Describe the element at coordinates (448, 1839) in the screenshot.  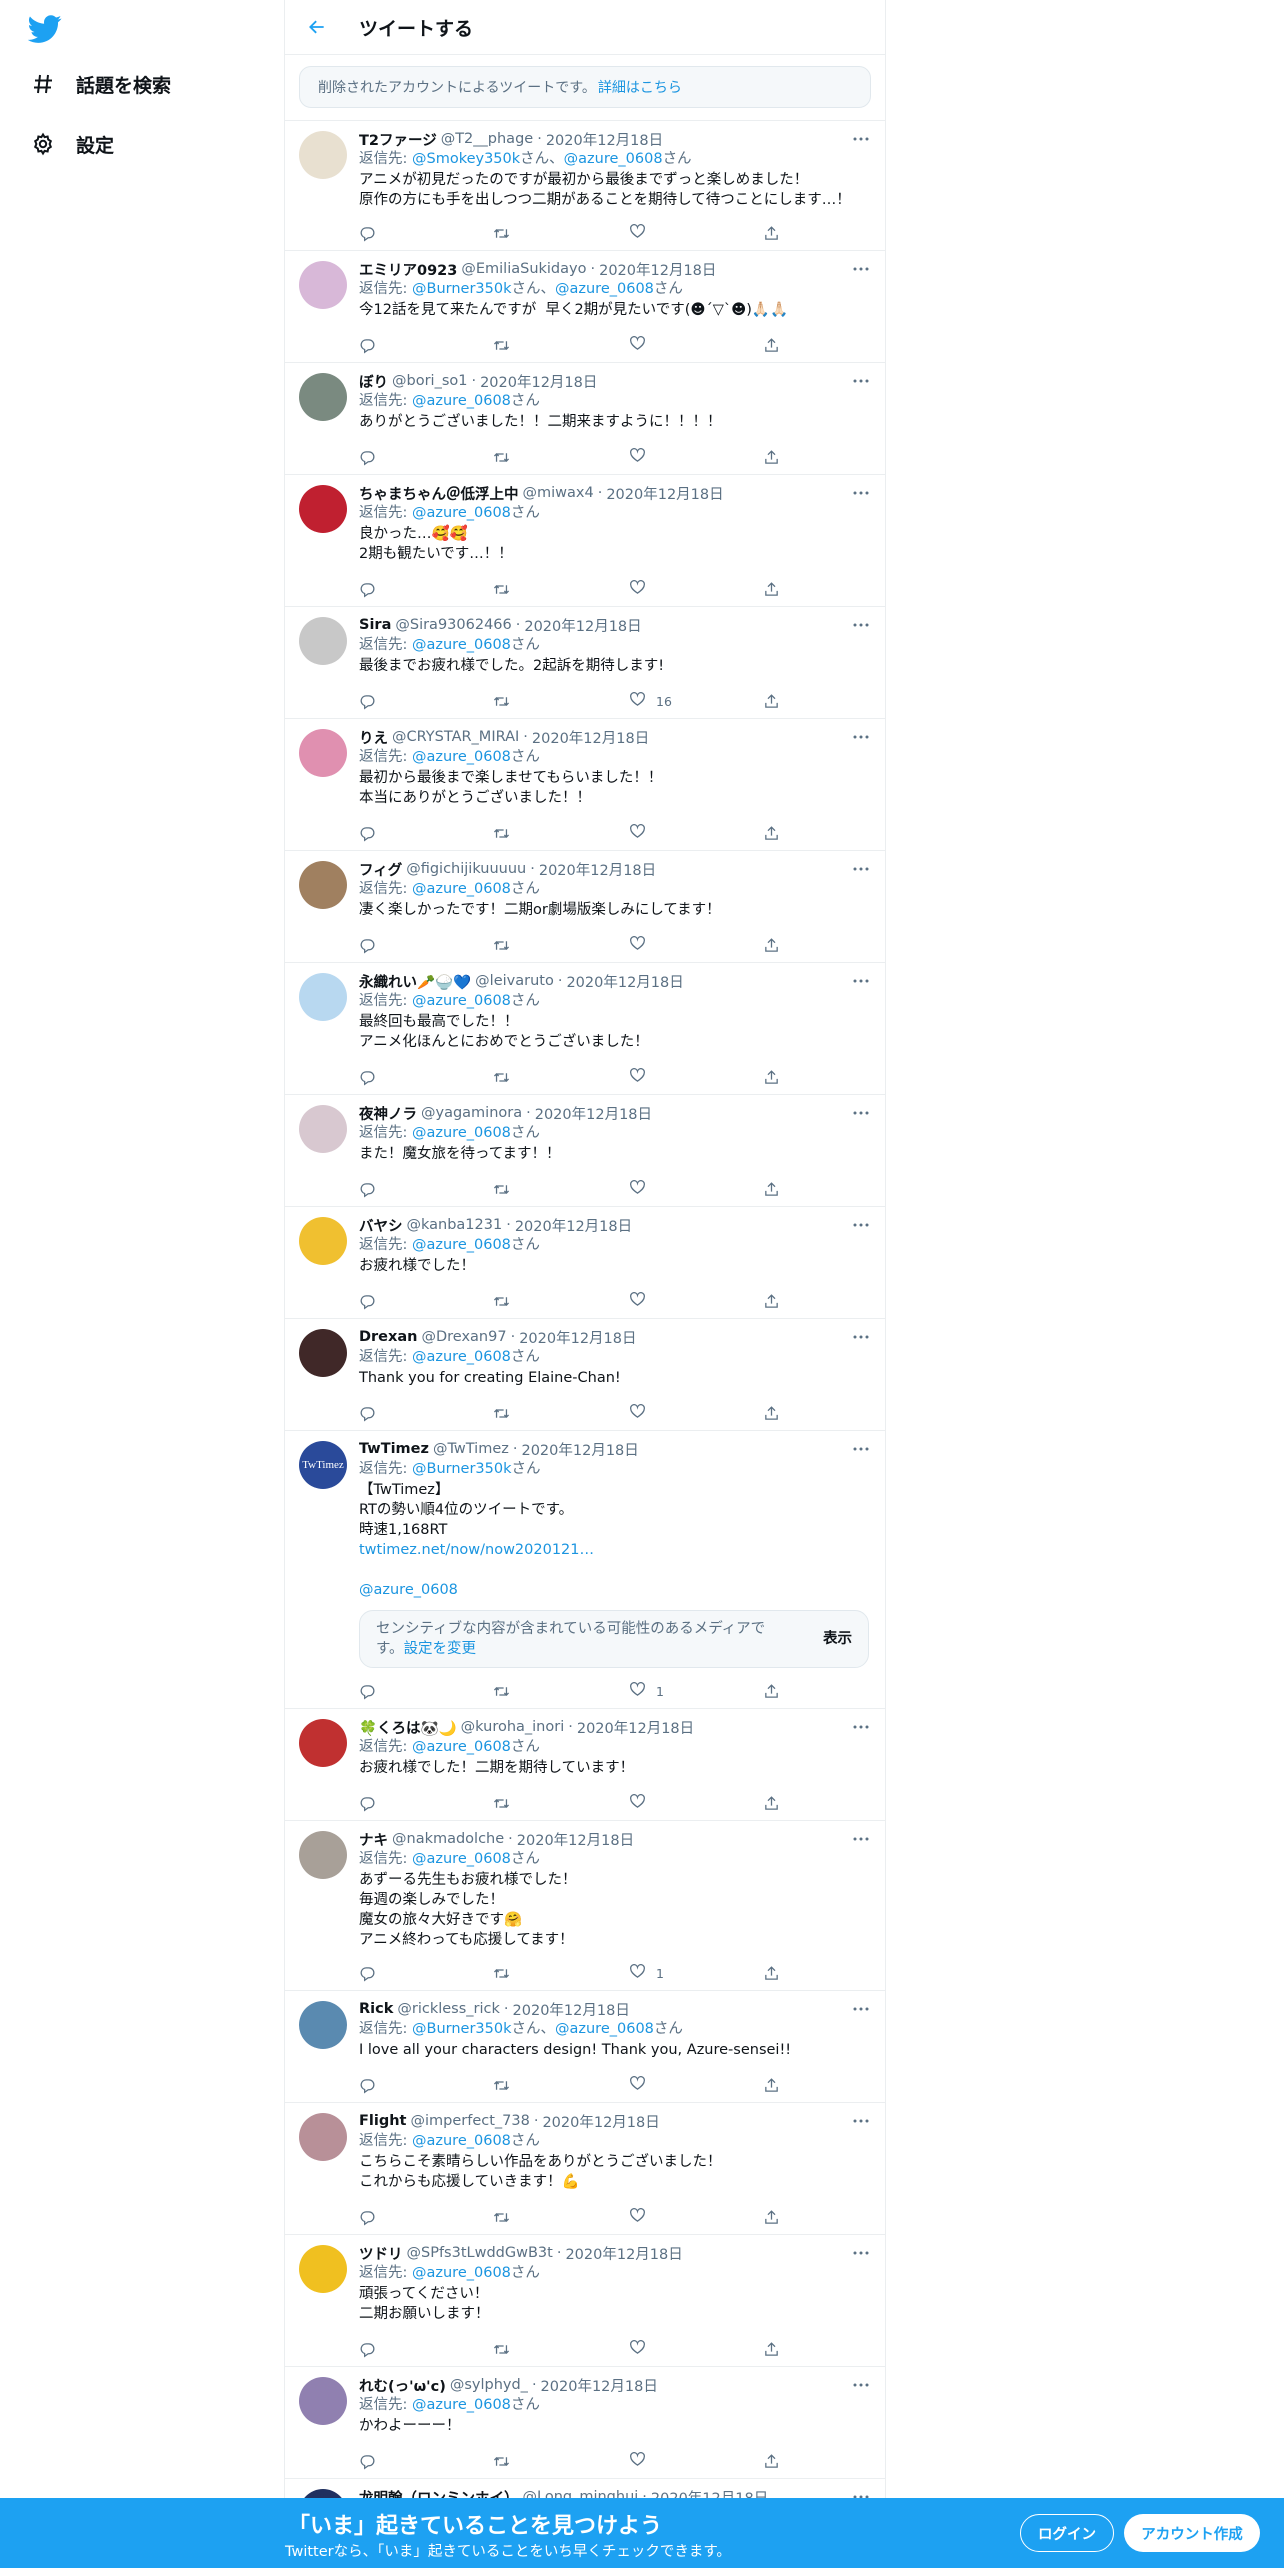
I see `user-handle: @nakmadolche` at that location.